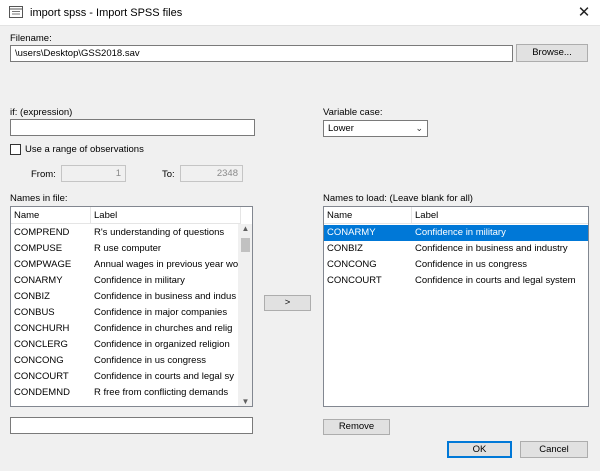 This screenshot has height=471, width=600. What do you see at coordinates (42, 328) in the screenshot?
I see `list-item-name: CONCHURH` at bounding box center [42, 328].